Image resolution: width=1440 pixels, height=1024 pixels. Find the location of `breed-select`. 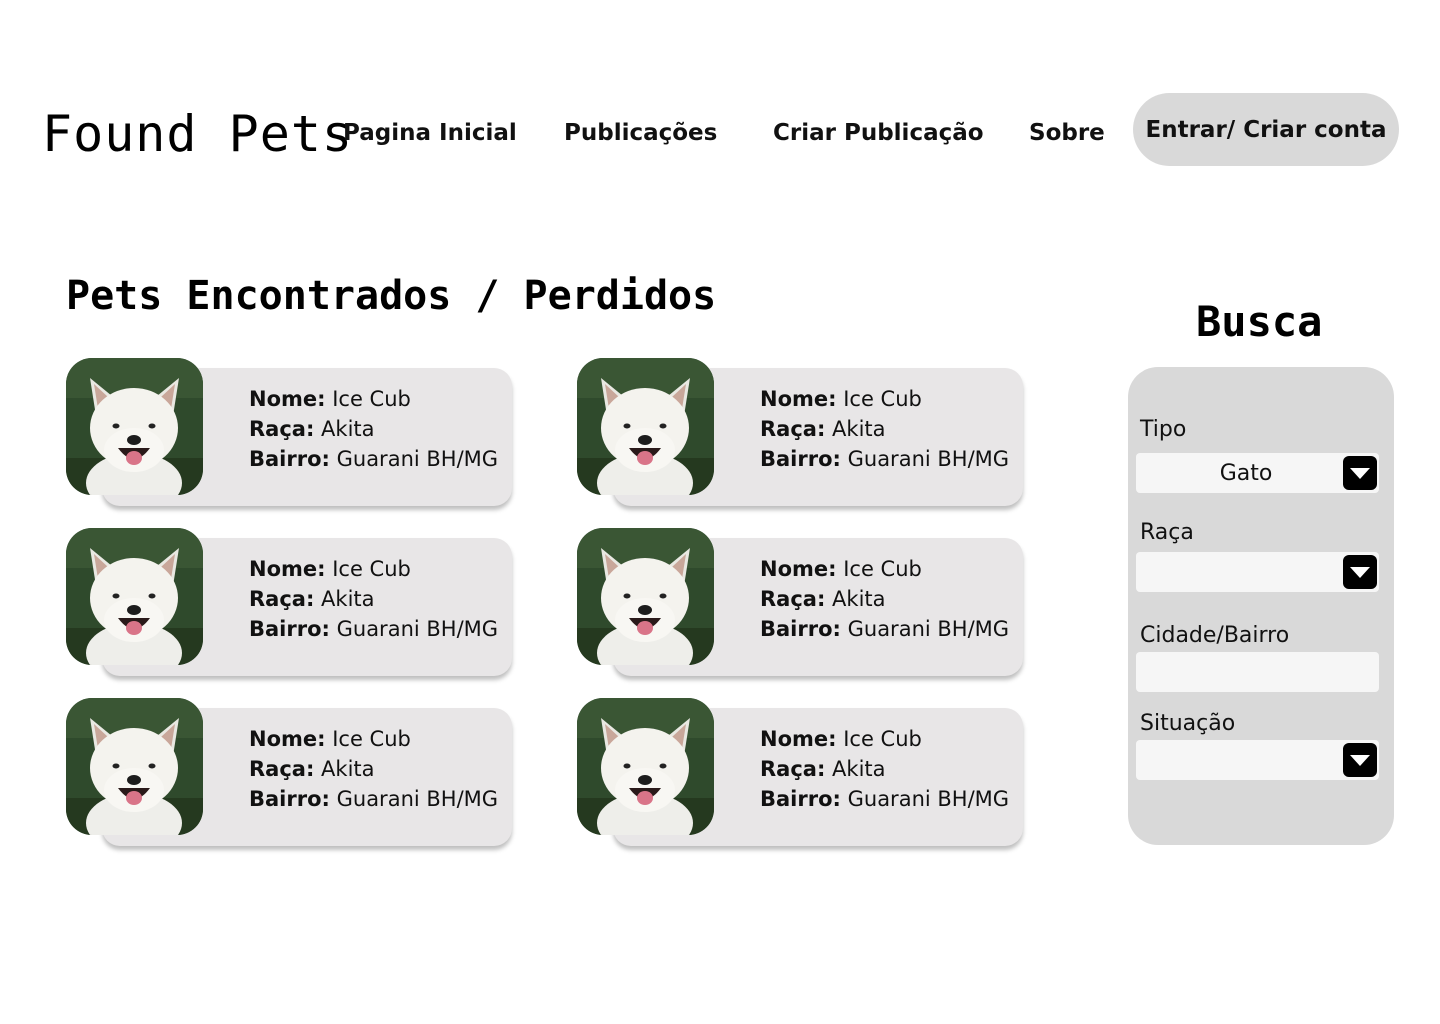

breed-select is located at coordinates (1257, 572).